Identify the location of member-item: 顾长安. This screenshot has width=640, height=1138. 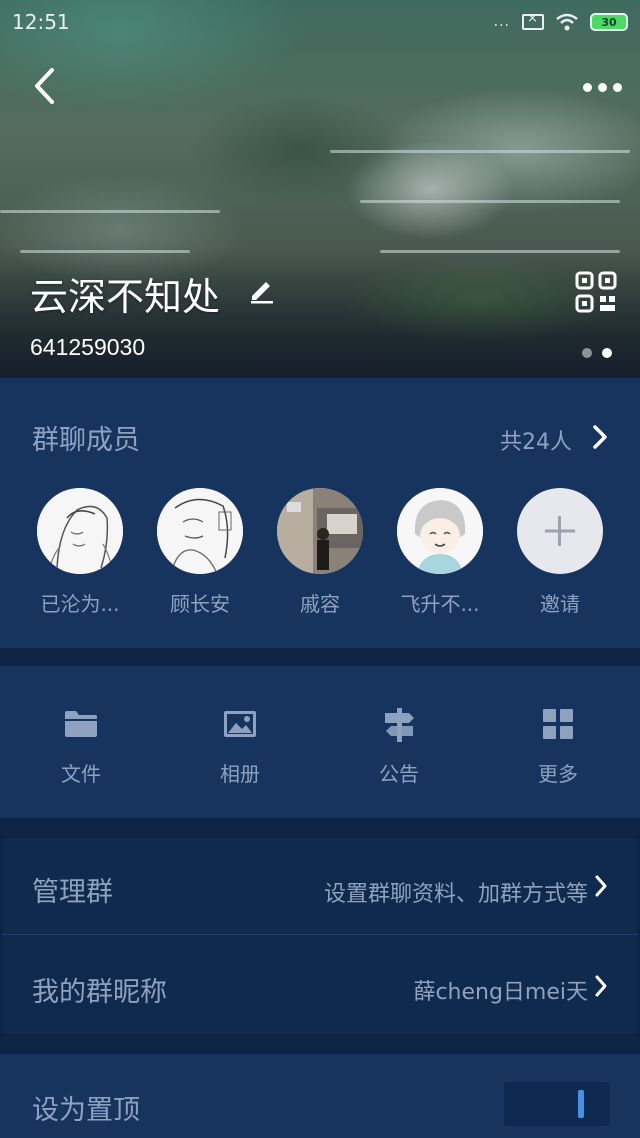
(200, 552).